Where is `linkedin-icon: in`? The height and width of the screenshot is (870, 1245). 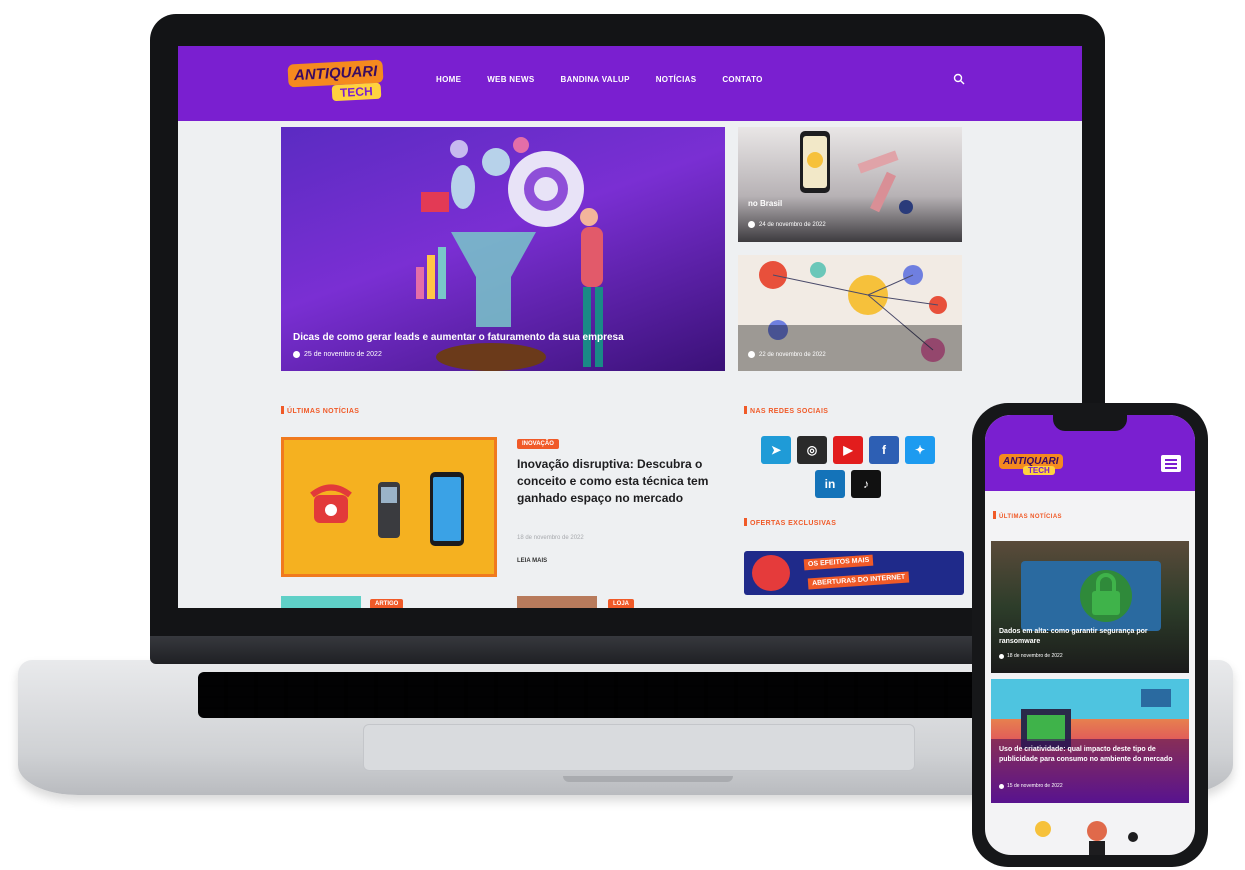
linkedin-icon: in is located at coordinates (830, 484).